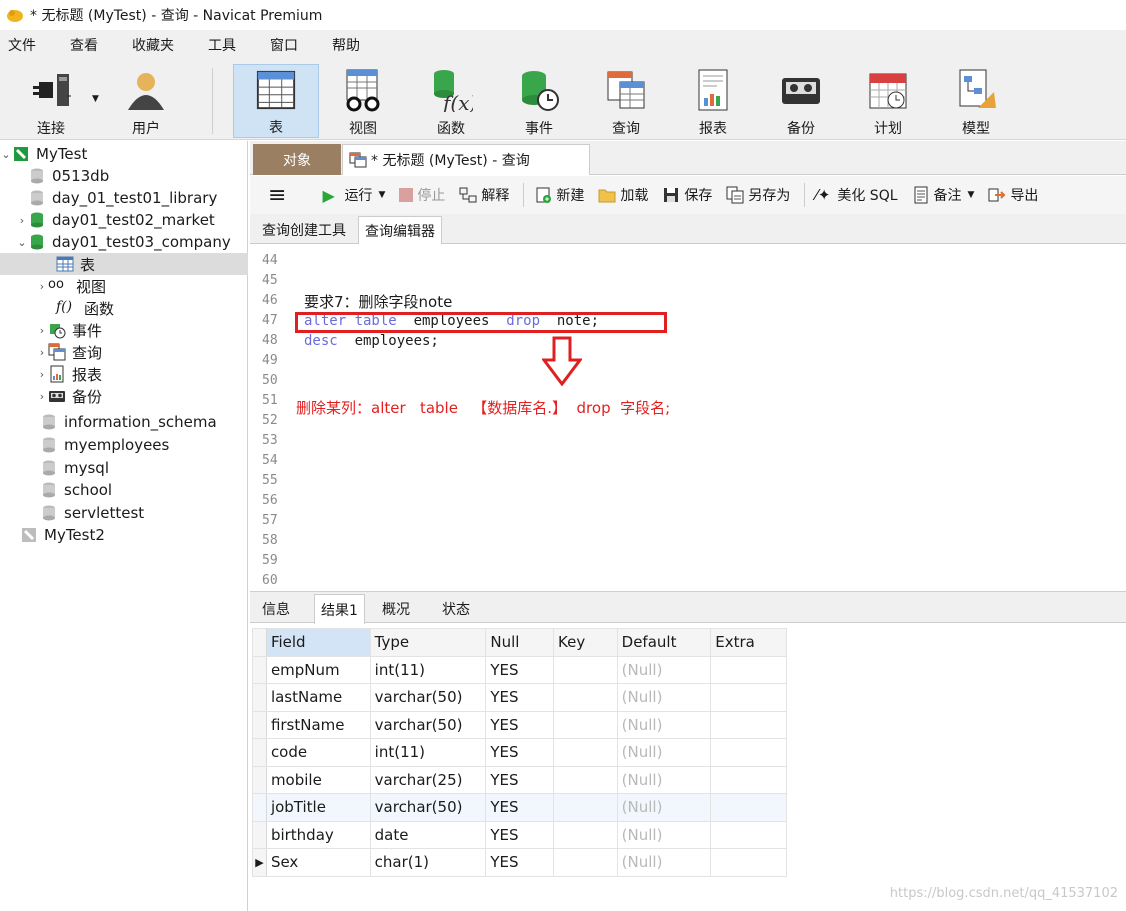  What do you see at coordinates (519, 807) in the screenshot?
I see `table-row: jobTitle varchar(50) YES (Null)` at bounding box center [519, 807].